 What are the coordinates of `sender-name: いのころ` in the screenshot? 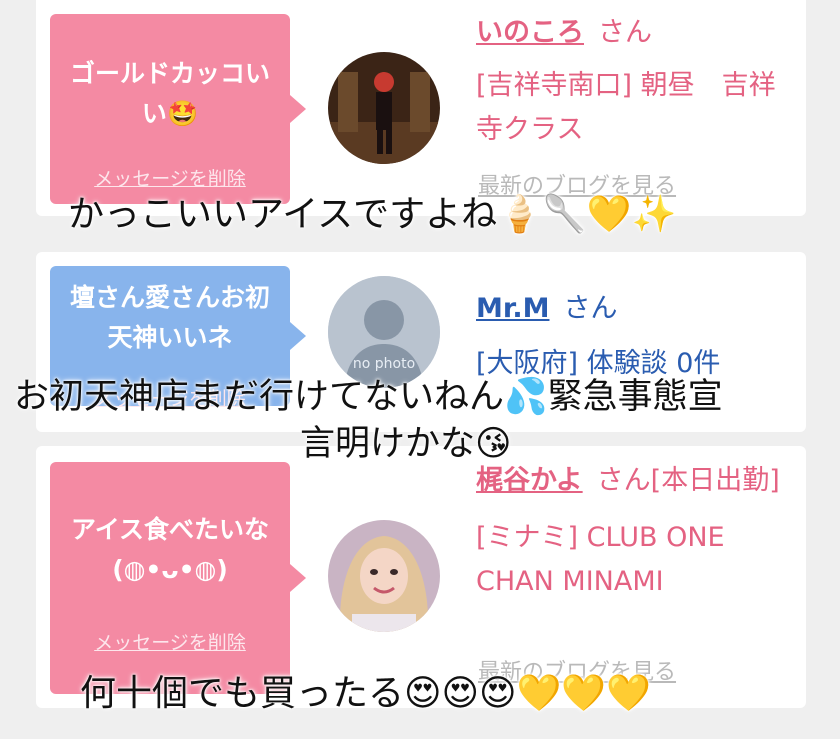 It's located at (530, 32).